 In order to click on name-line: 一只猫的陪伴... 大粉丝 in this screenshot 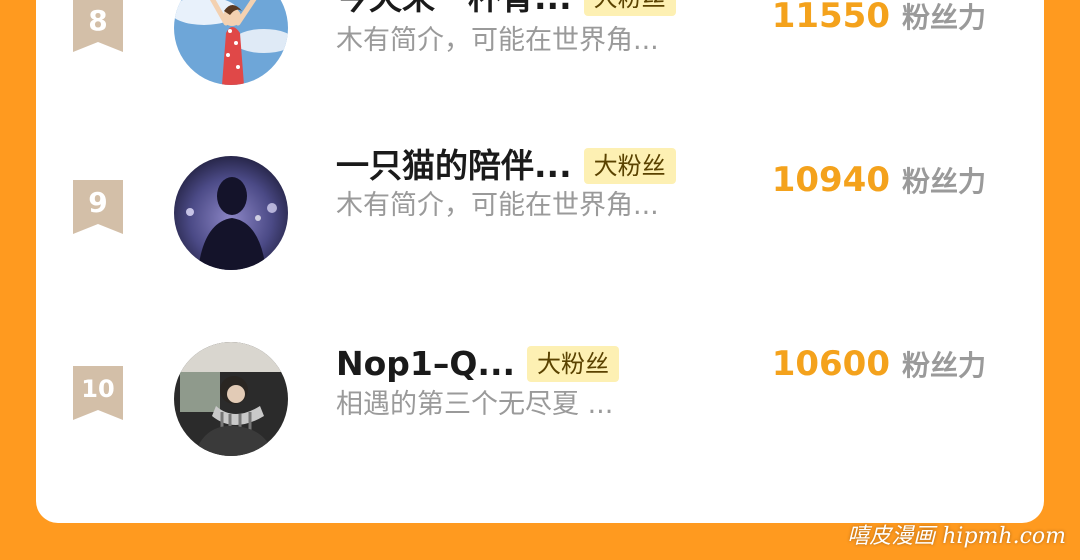, I will do `click(506, 166)`.